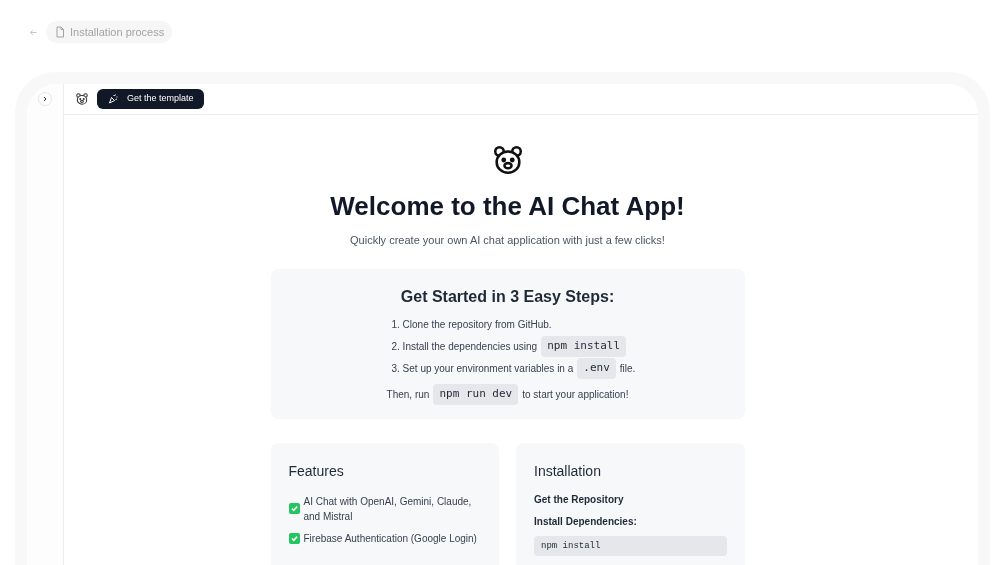  What do you see at coordinates (476, 394) in the screenshot?
I see `inline-code: npm run dev` at bounding box center [476, 394].